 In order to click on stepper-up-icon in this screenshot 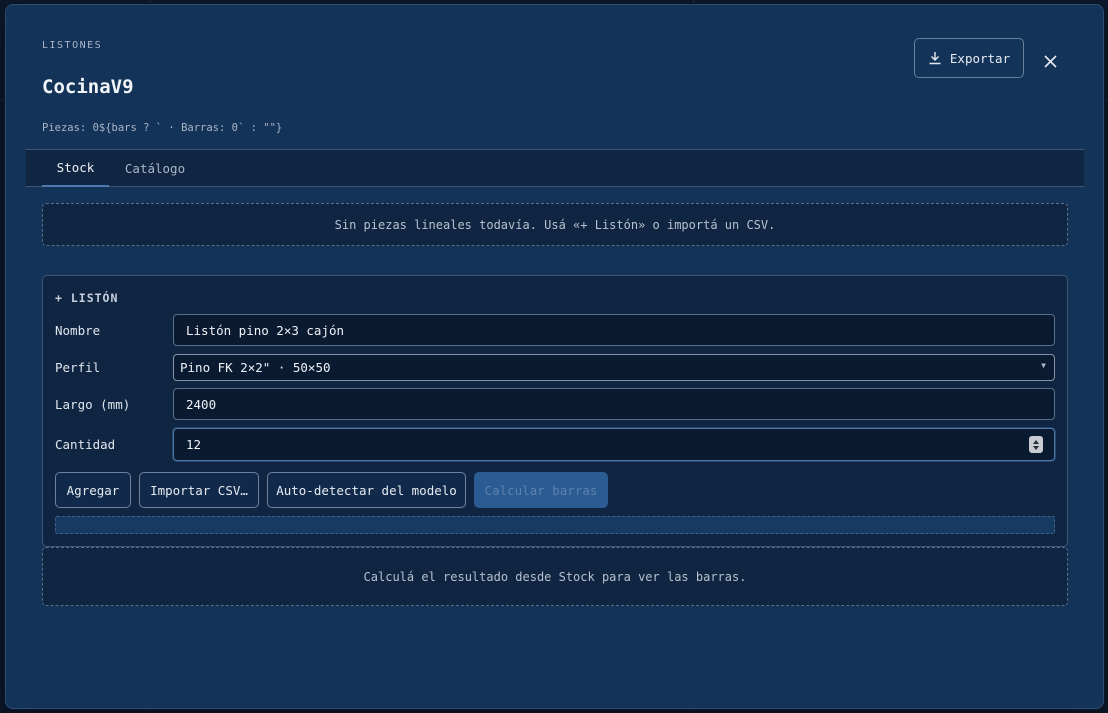, I will do `click(1036, 441)`.